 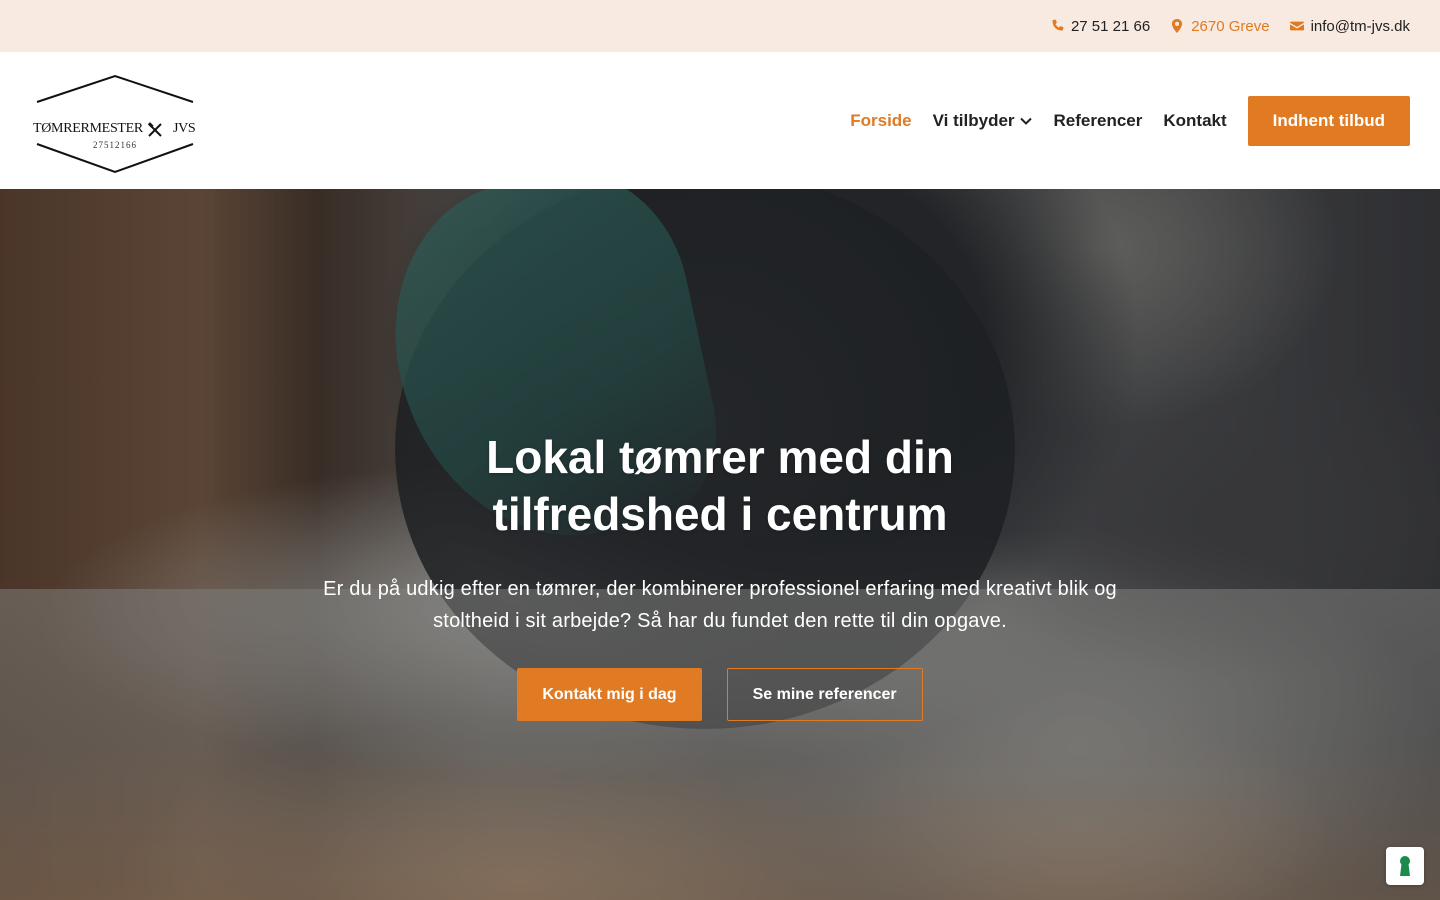 What do you see at coordinates (609, 694) in the screenshot?
I see `contact-me-button: Kontakt mig i dag` at bounding box center [609, 694].